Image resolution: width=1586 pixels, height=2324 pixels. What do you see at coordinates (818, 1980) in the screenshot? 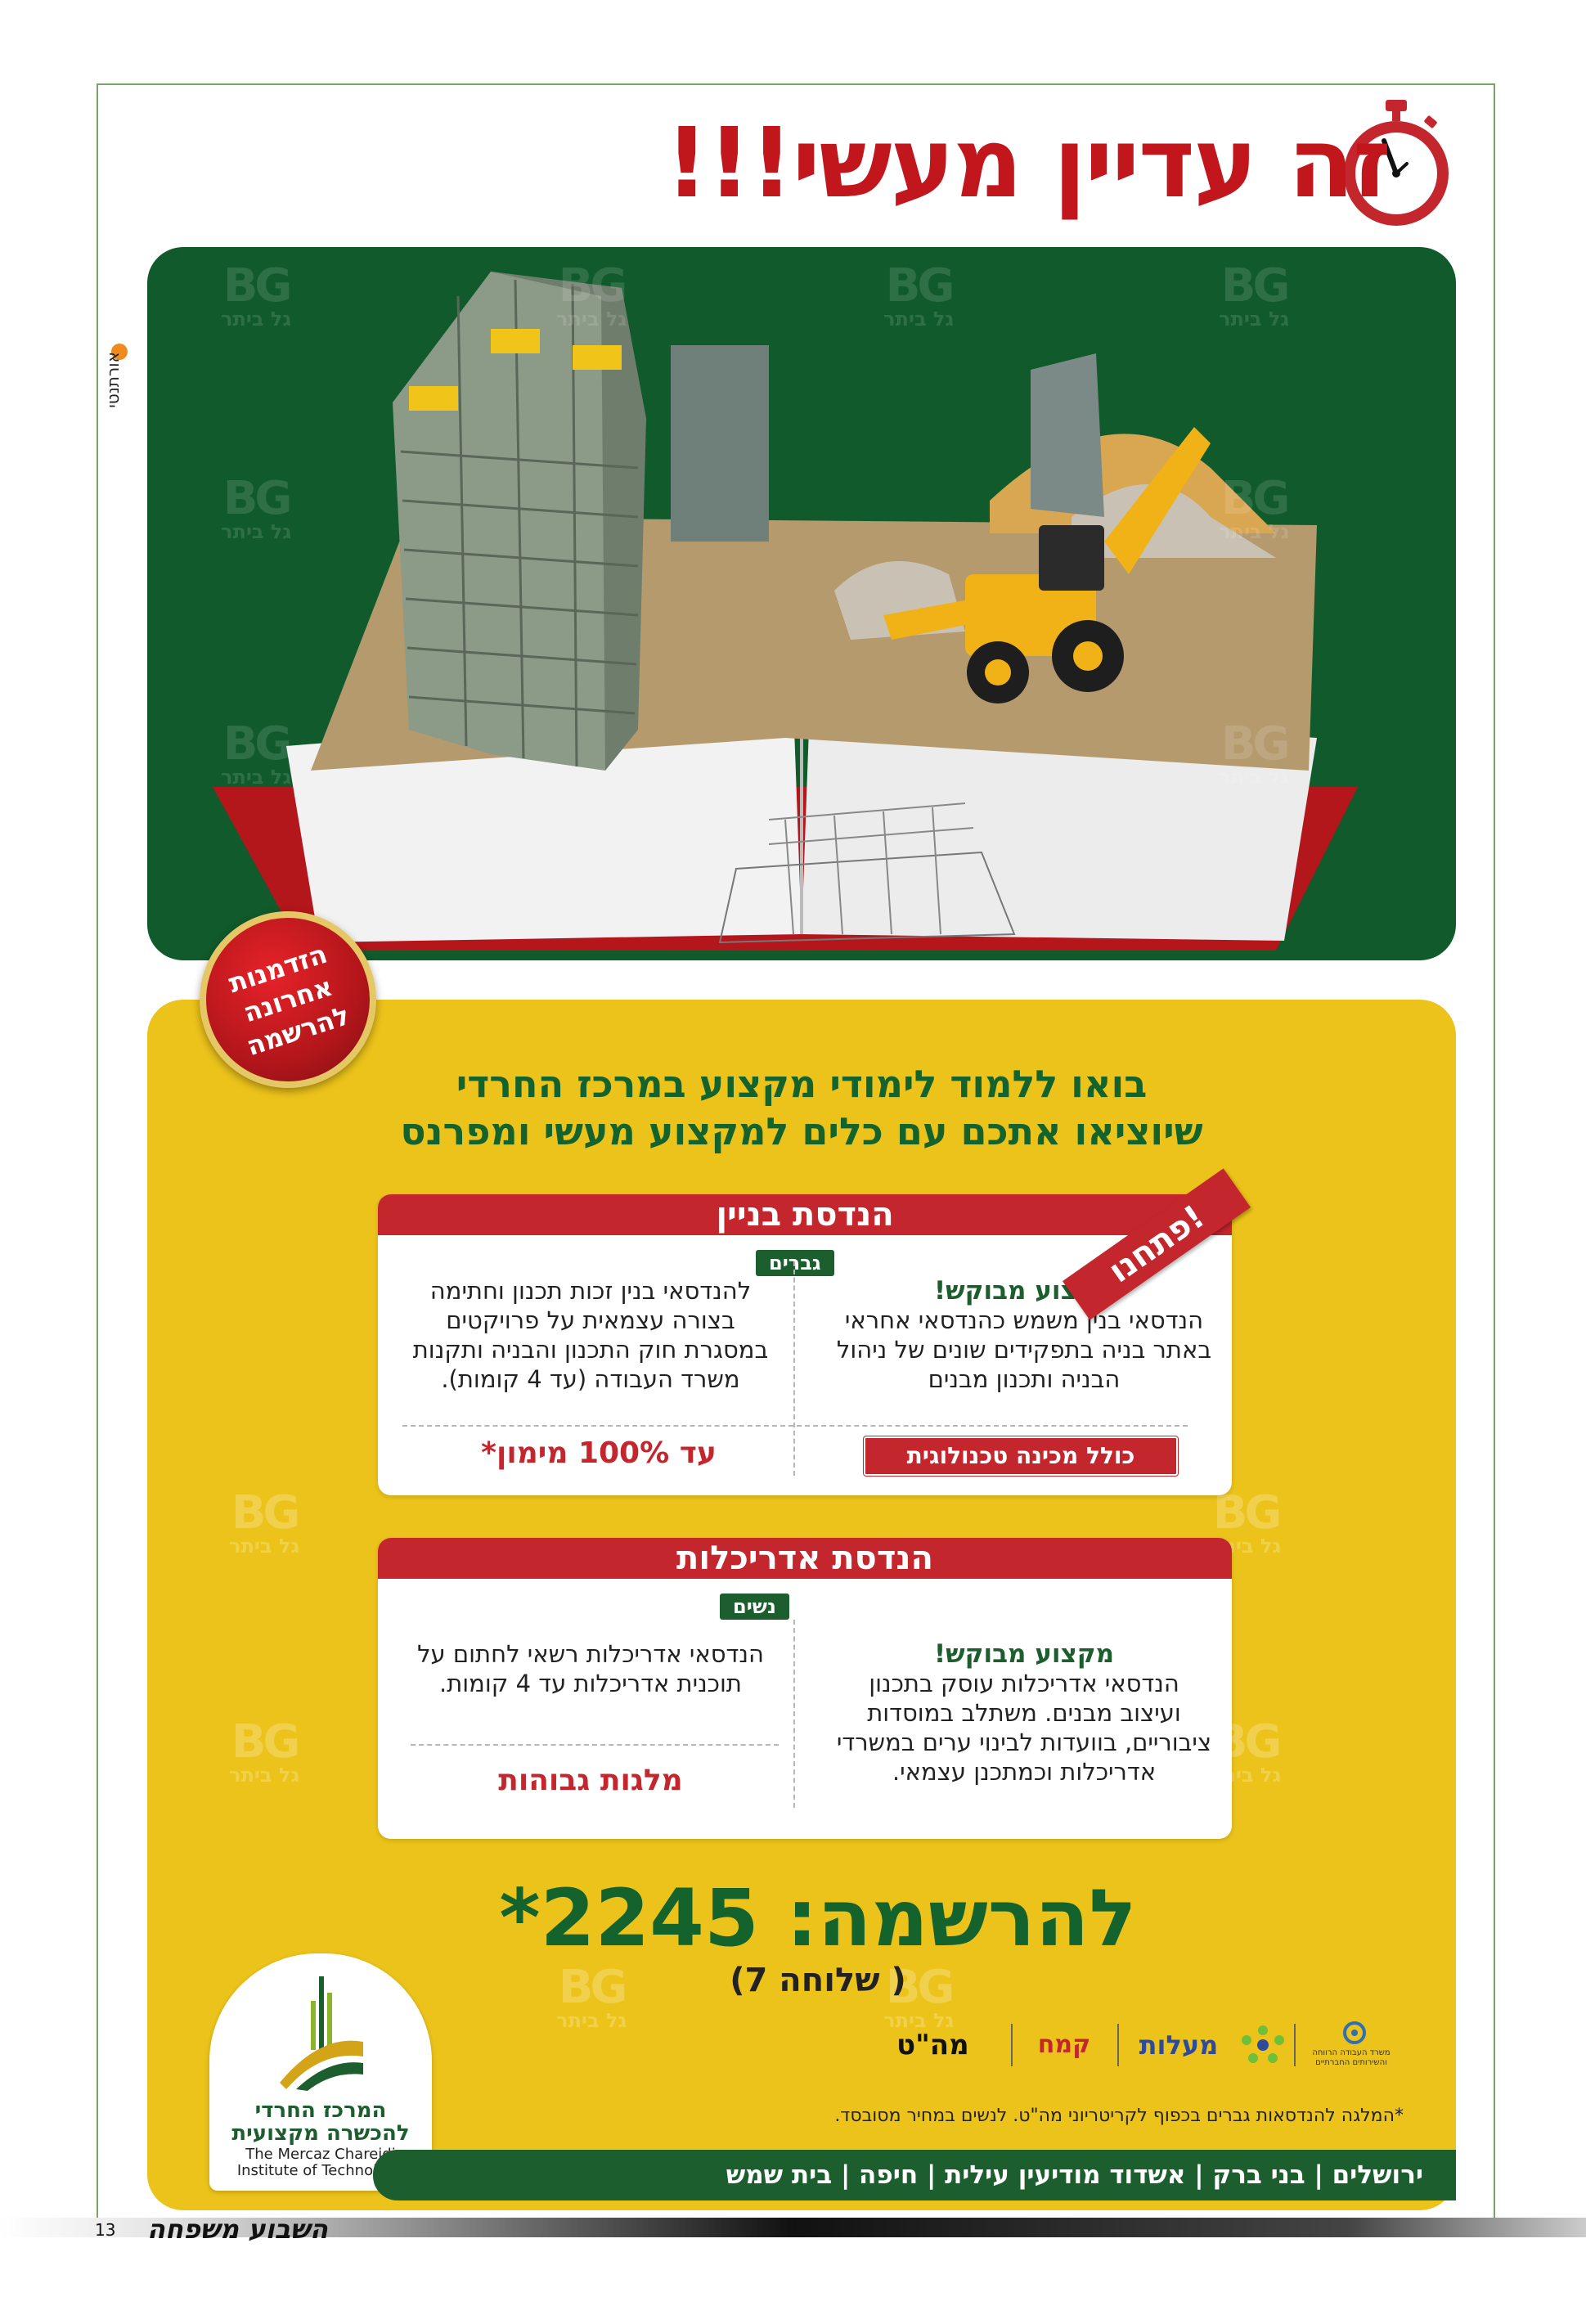
I see `registration-extension: ( שלוחה 7)` at bounding box center [818, 1980].